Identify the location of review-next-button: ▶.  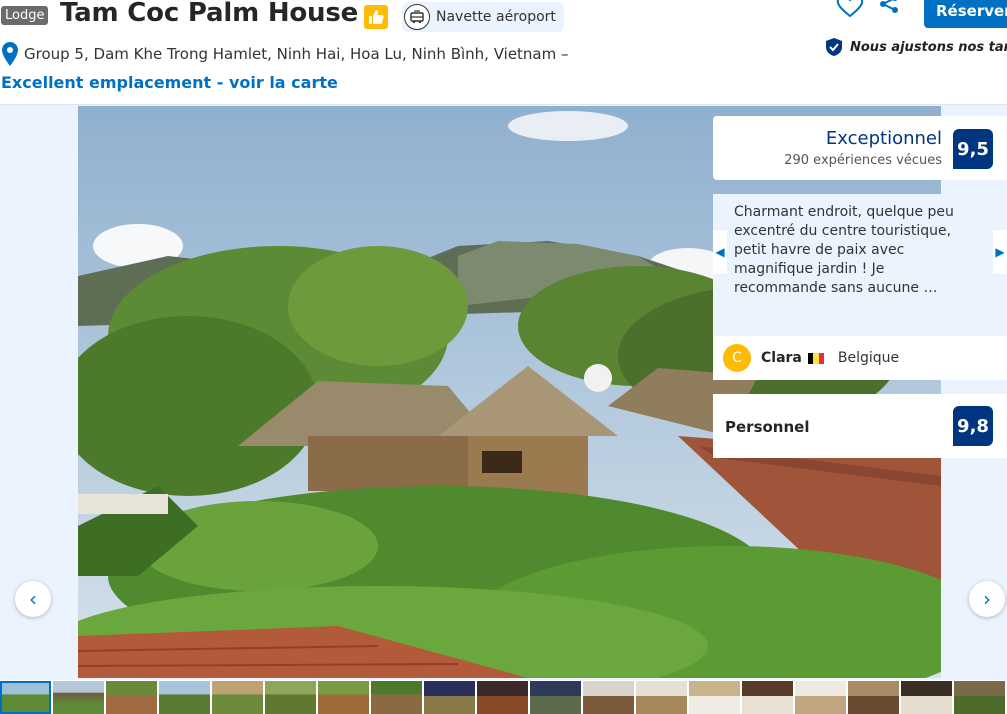
(1000, 252).